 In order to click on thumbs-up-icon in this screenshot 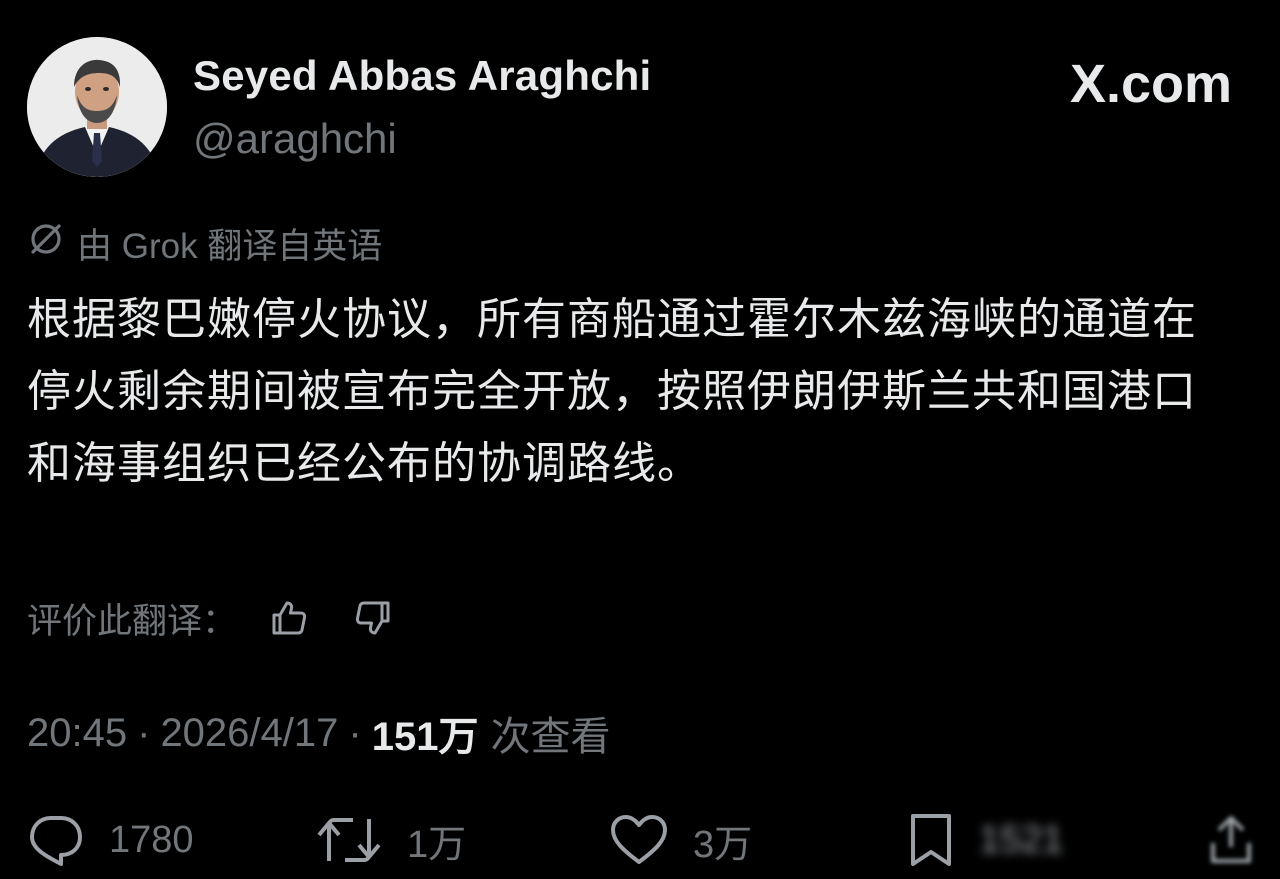, I will do `click(289, 618)`.